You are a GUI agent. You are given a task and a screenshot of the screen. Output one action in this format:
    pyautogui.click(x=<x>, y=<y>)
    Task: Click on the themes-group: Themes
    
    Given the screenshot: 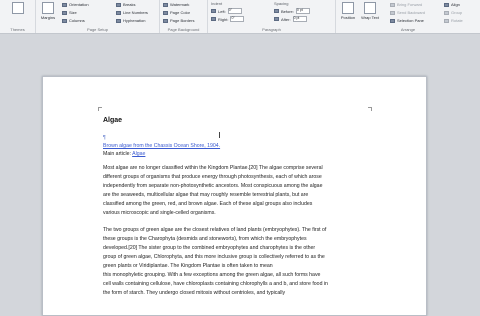 What is the action you would take?
    pyautogui.click(x=18, y=16)
    